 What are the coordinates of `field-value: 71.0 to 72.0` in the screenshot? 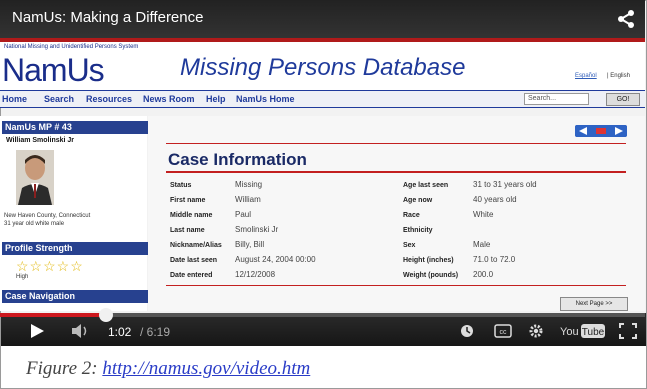 It's located at (494, 259).